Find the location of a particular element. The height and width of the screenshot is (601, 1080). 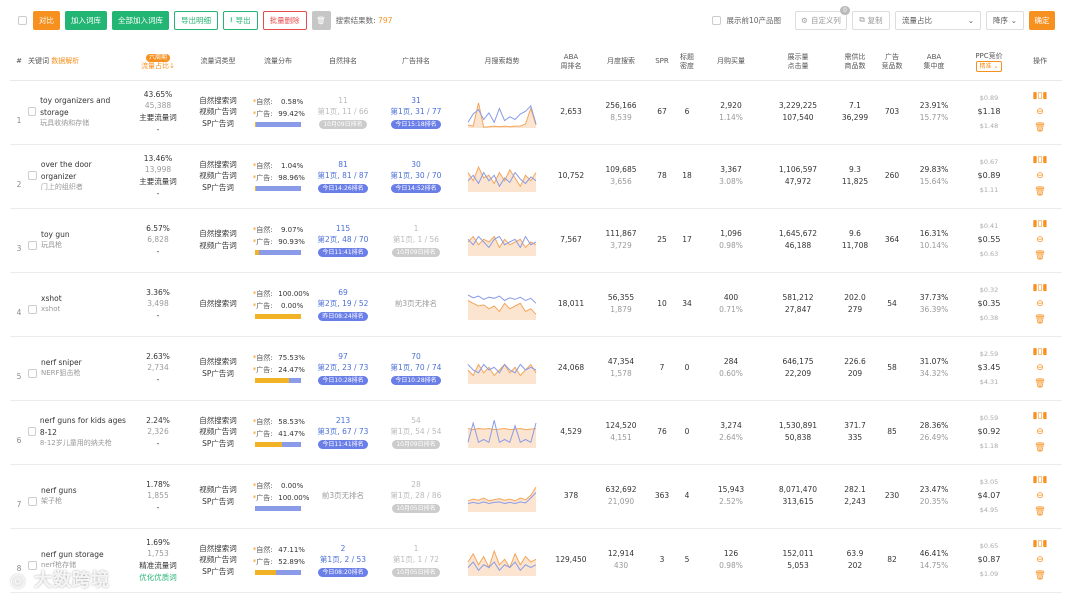

col-share: 六周期 流量占比↓ is located at coordinates (158, 62).